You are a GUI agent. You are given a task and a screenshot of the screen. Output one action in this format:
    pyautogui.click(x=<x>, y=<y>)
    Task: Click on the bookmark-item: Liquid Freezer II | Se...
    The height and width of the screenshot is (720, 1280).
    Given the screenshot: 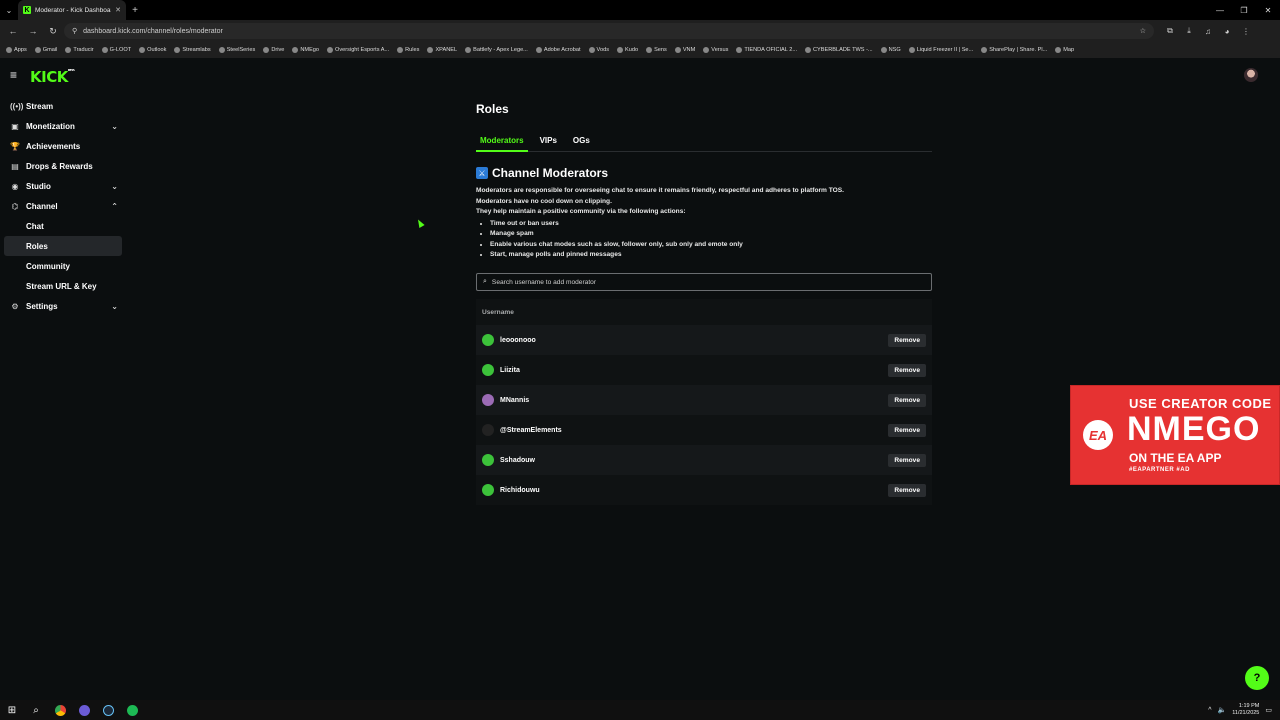 What is the action you would take?
    pyautogui.click(x=940, y=50)
    